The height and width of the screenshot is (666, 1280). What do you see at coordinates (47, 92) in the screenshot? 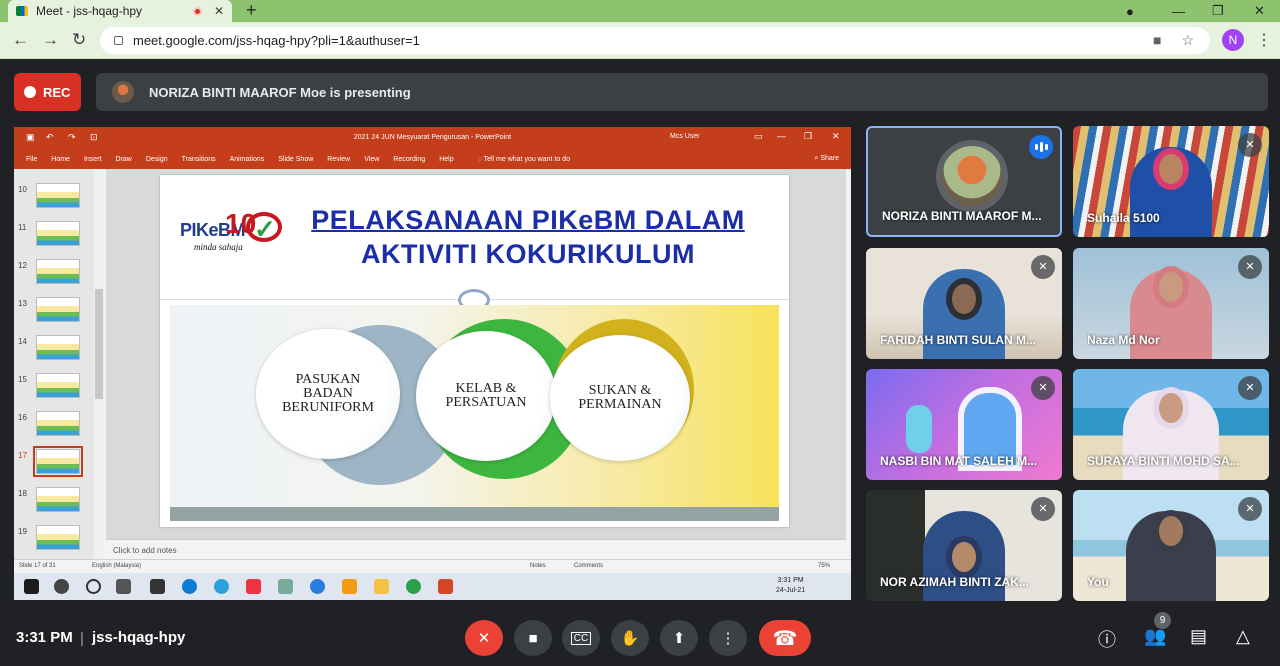
I see `recording-button: REC` at bounding box center [47, 92].